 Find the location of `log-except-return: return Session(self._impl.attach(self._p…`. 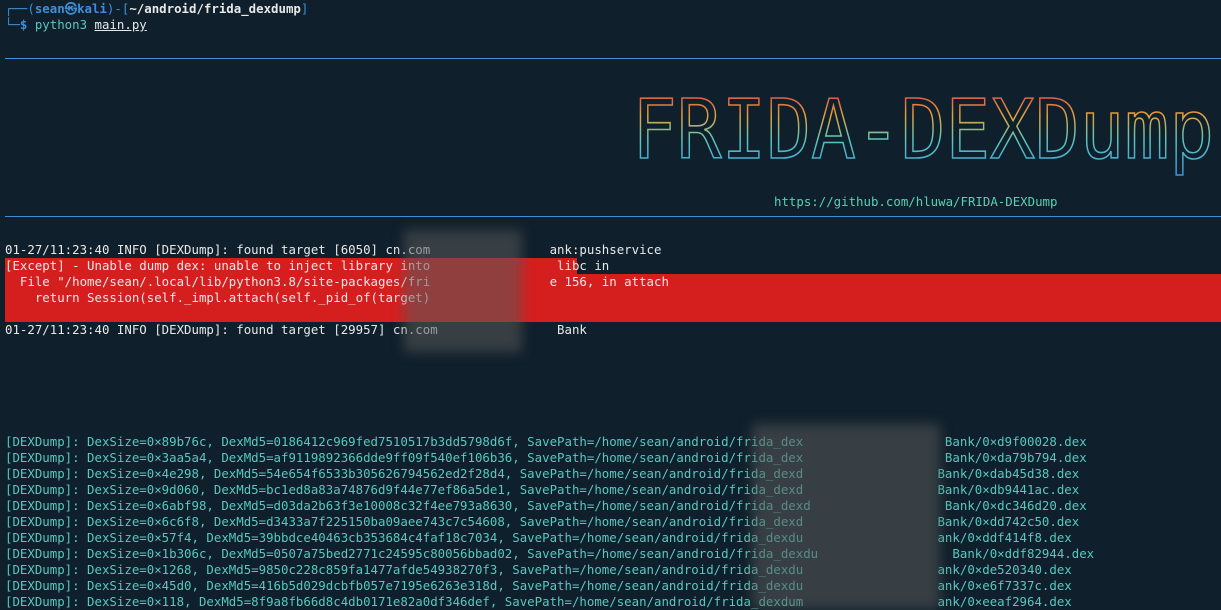

log-except-return: return Session(self._impl.attach(self._p… is located at coordinates (218, 297).